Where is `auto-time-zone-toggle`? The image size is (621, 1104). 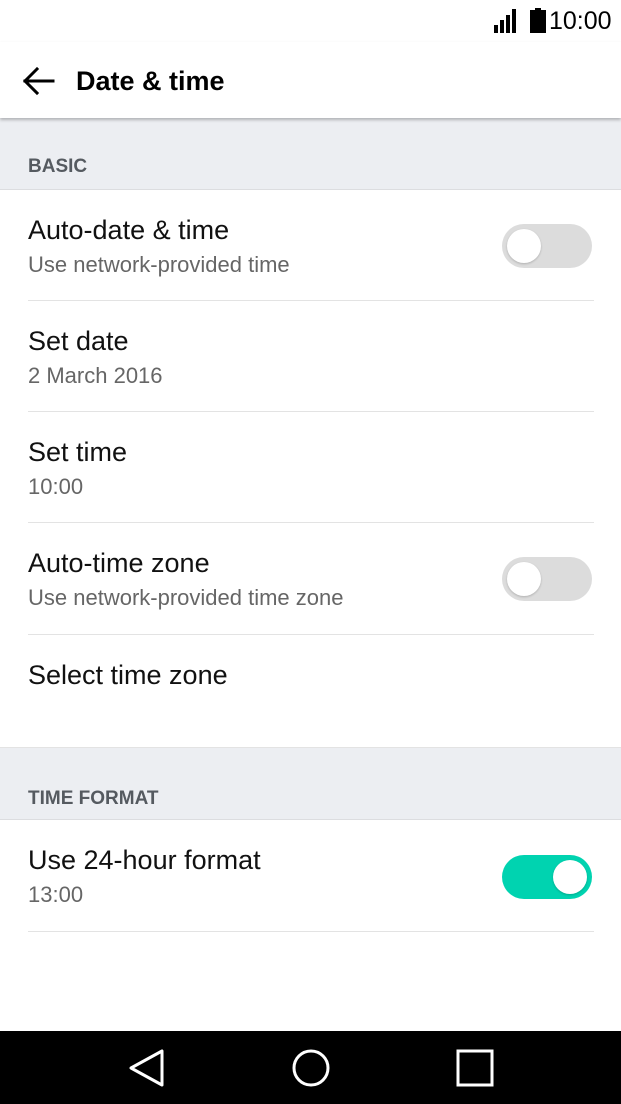 auto-time-zone-toggle is located at coordinates (547, 579).